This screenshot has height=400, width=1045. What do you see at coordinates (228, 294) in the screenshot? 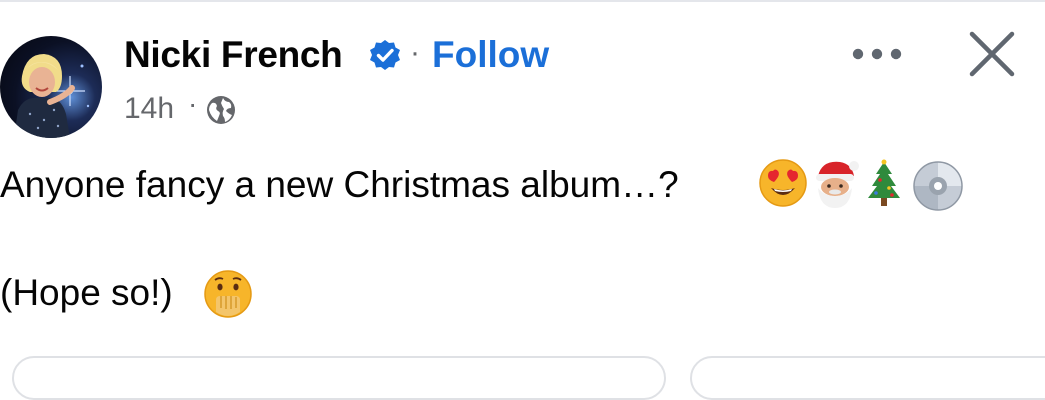
I see `hand-over-mouth-emoji` at bounding box center [228, 294].